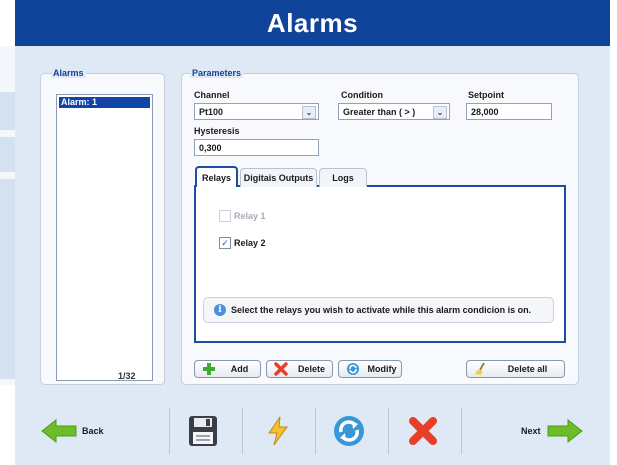  What do you see at coordinates (210, 147) in the screenshot?
I see `hysteresis-value: 0,300` at bounding box center [210, 147].